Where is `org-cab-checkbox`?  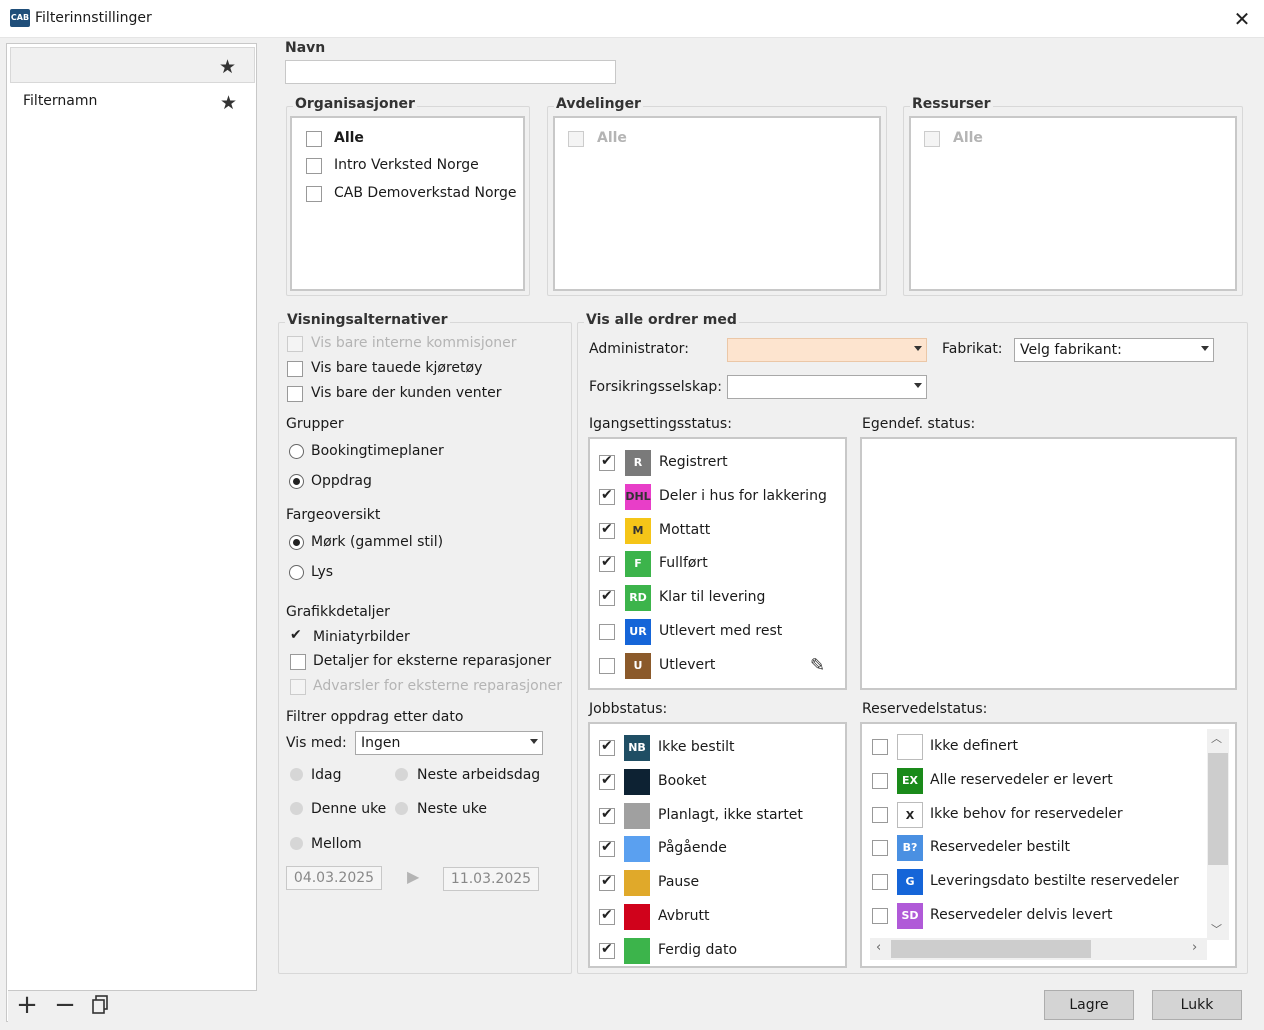
org-cab-checkbox is located at coordinates (314, 194).